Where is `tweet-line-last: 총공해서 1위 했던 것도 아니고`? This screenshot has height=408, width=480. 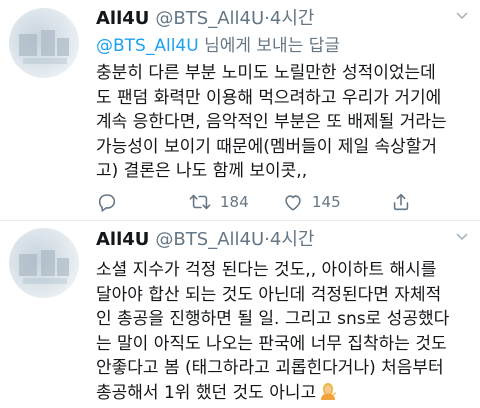
tweet-line-last: 총공해서 1위 했던 것도 아니고 is located at coordinates (282, 393).